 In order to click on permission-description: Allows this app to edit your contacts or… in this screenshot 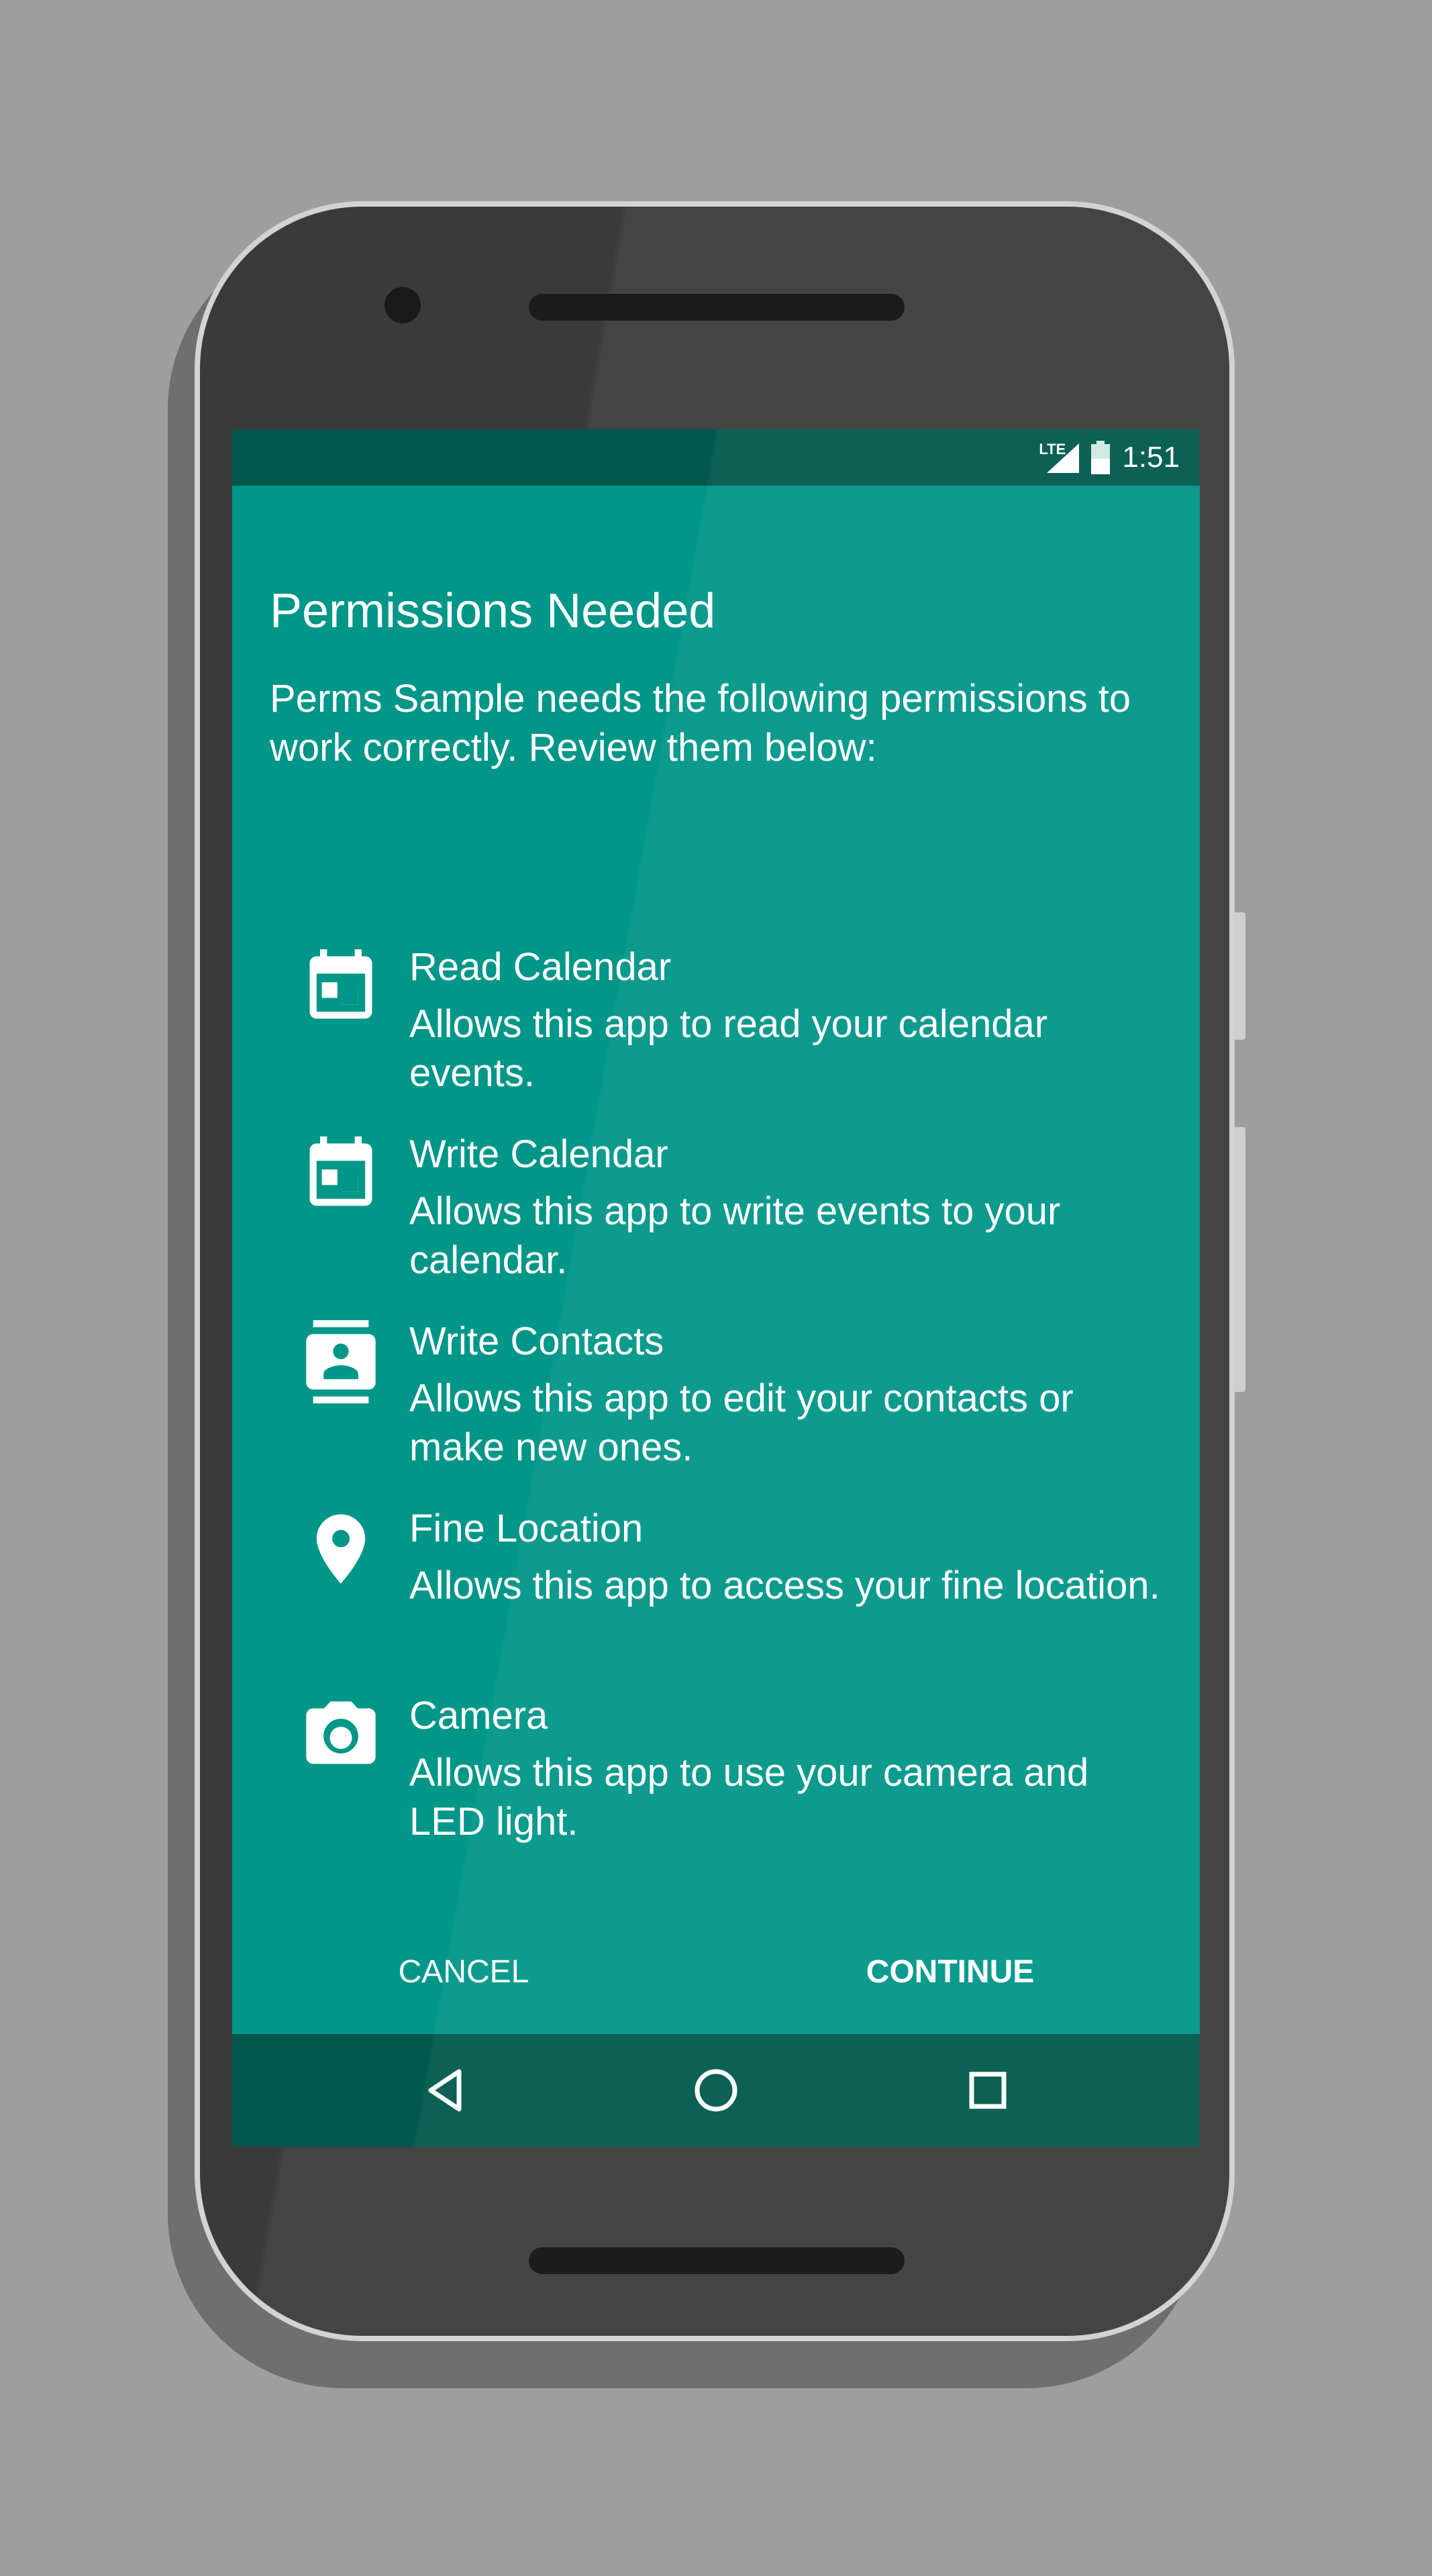, I will do `click(741, 1423)`.